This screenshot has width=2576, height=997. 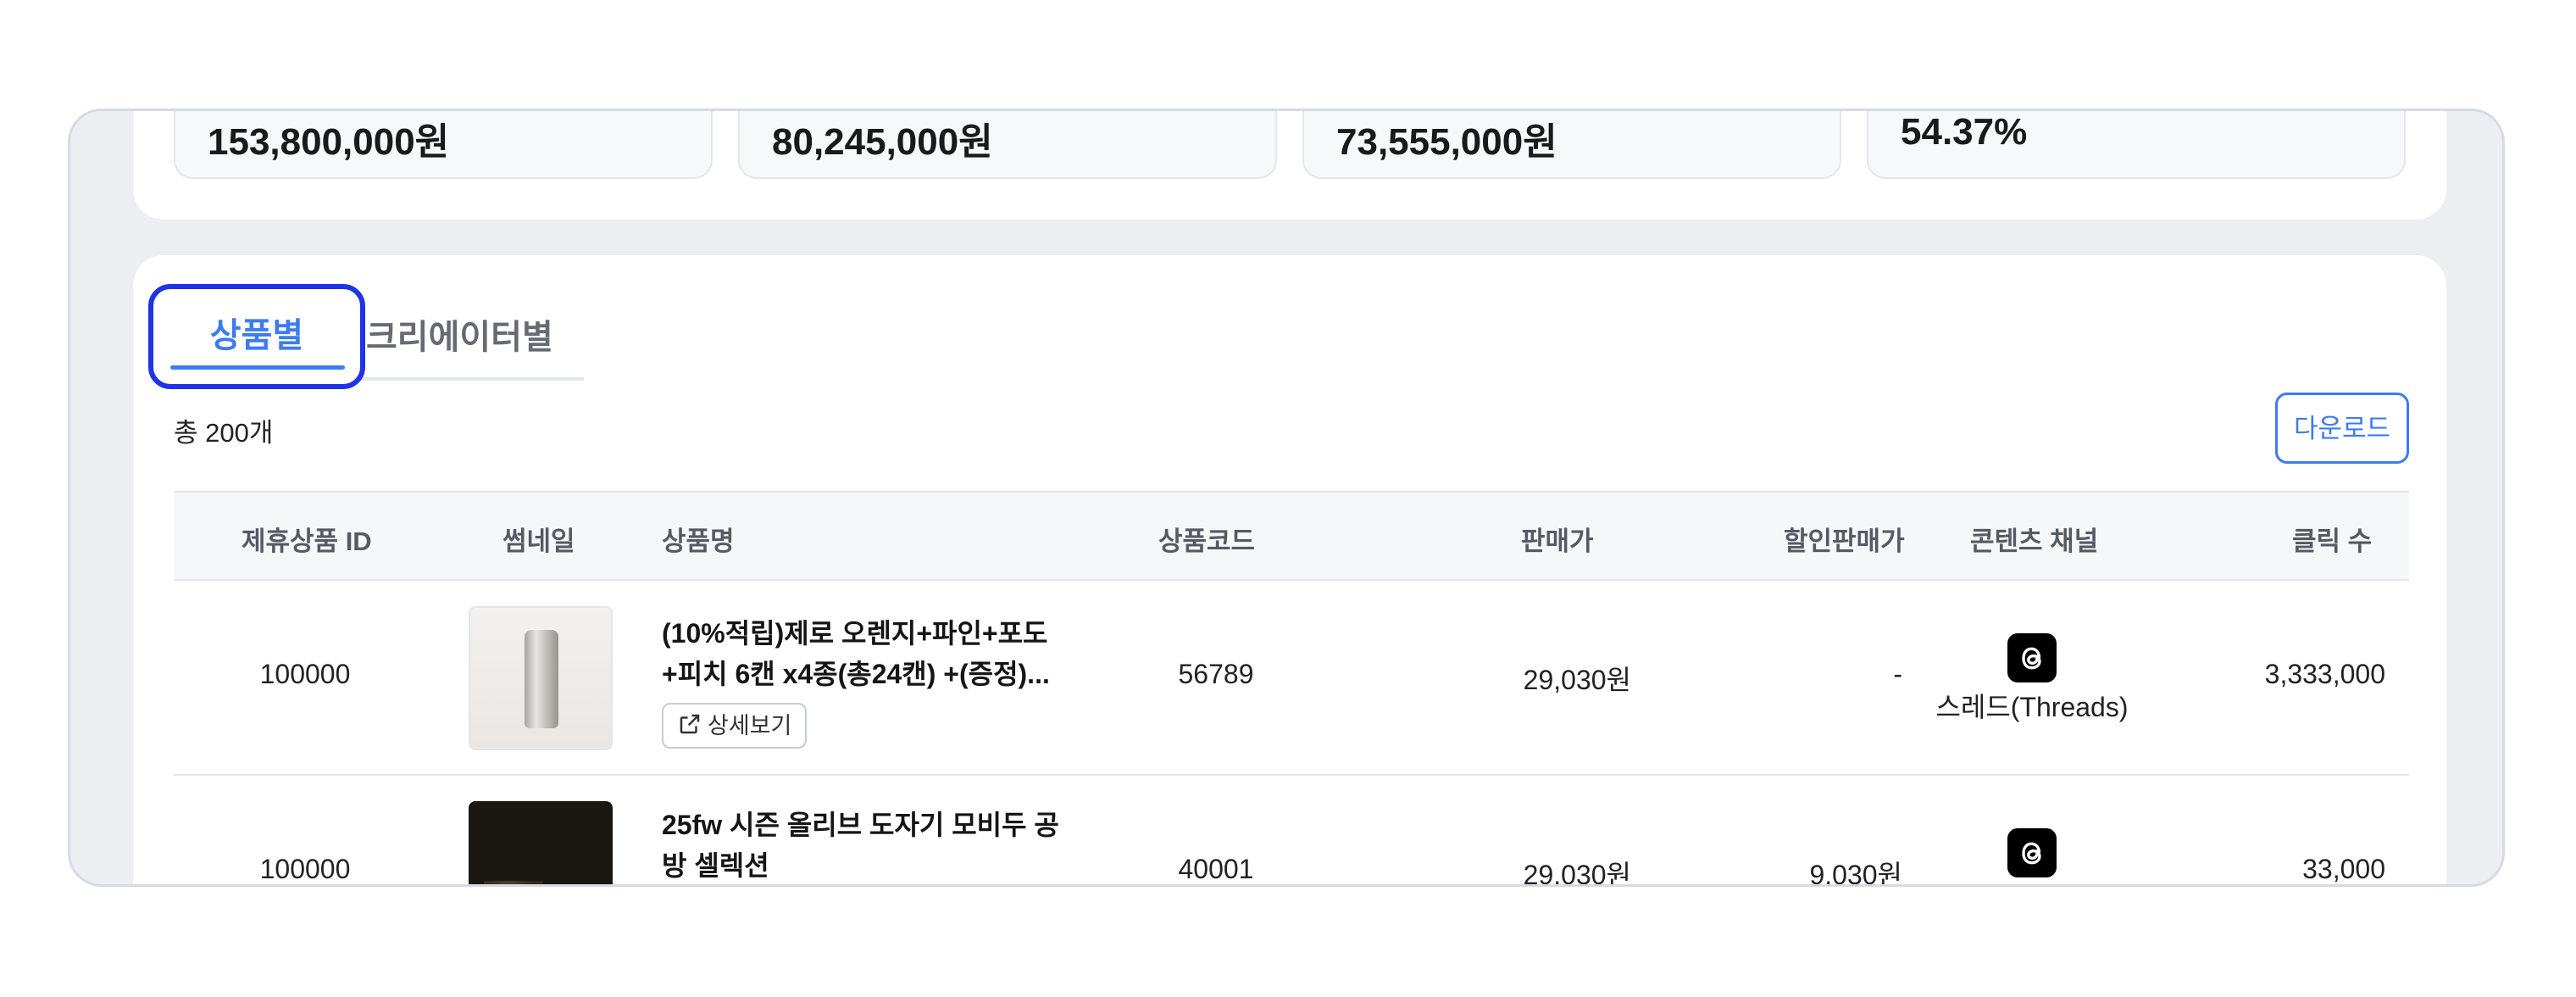 I want to click on tab-label: 상품별, so click(x=256, y=335).